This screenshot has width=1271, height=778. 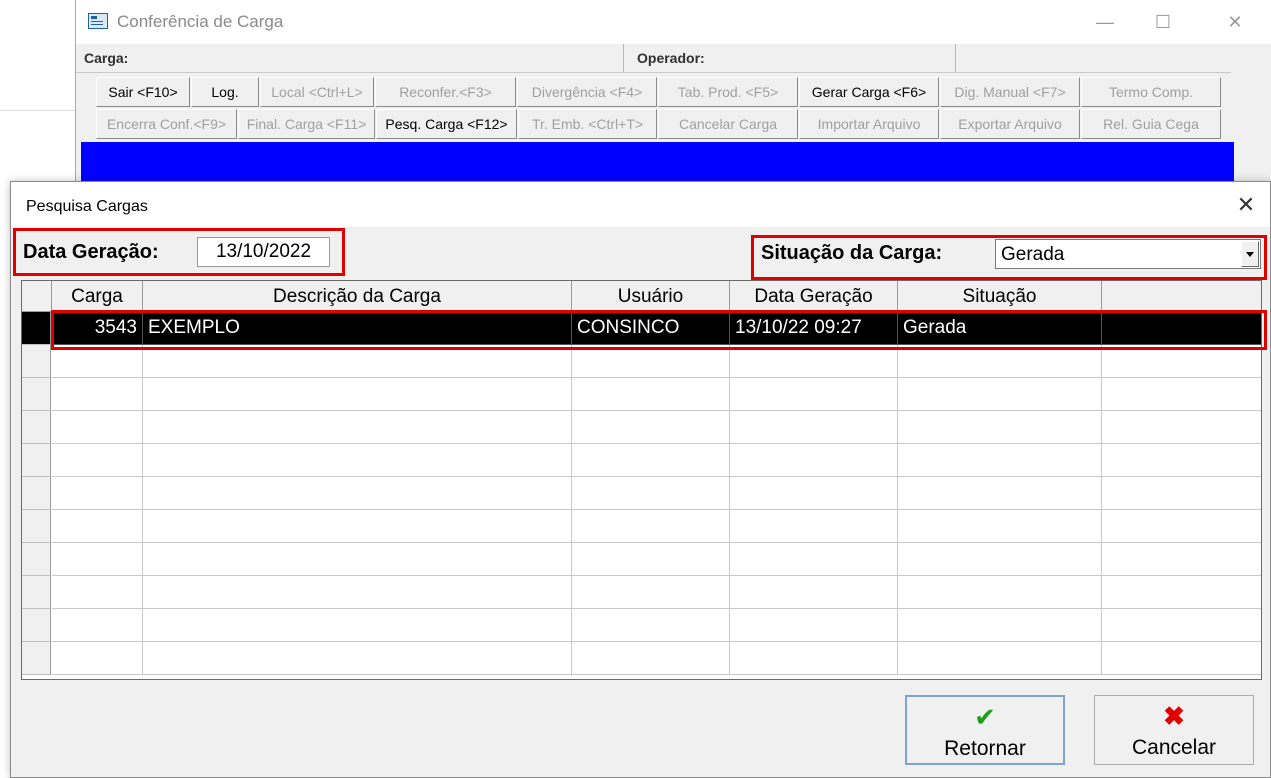 I want to click on pesq-carga-button: Pesq. Carga <F12>, so click(x=446, y=124).